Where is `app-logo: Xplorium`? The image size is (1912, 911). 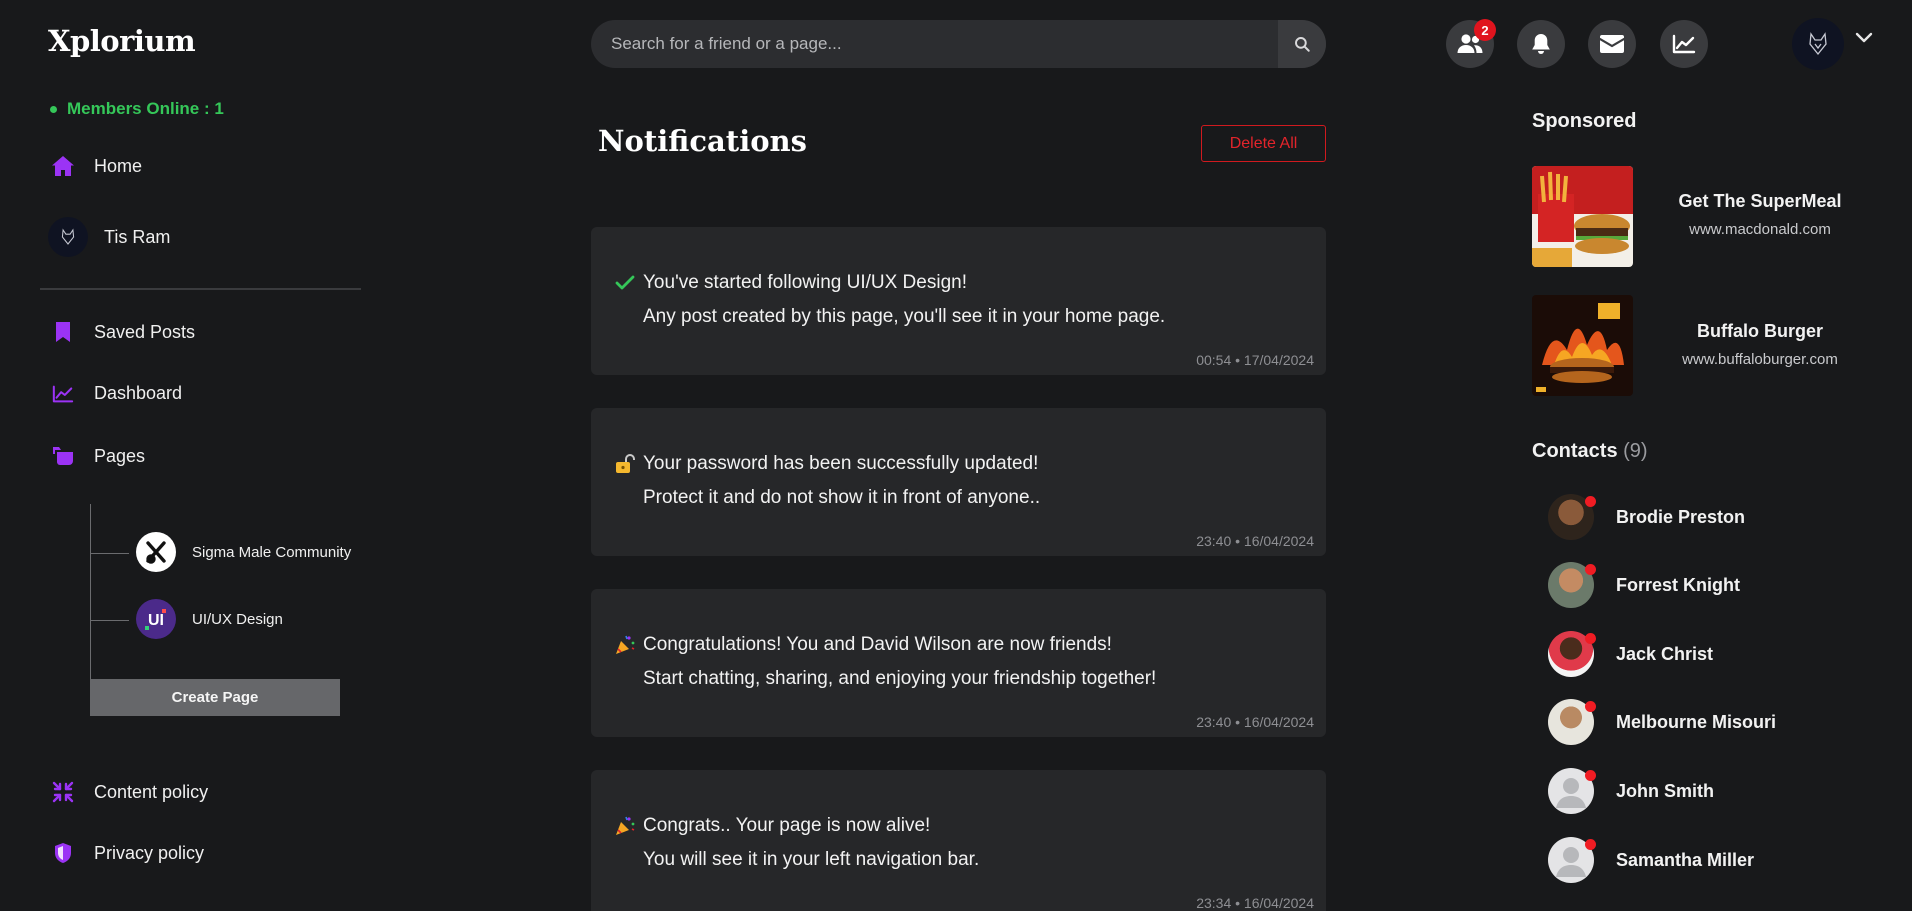 app-logo: Xplorium is located at coordinates (122, 41).